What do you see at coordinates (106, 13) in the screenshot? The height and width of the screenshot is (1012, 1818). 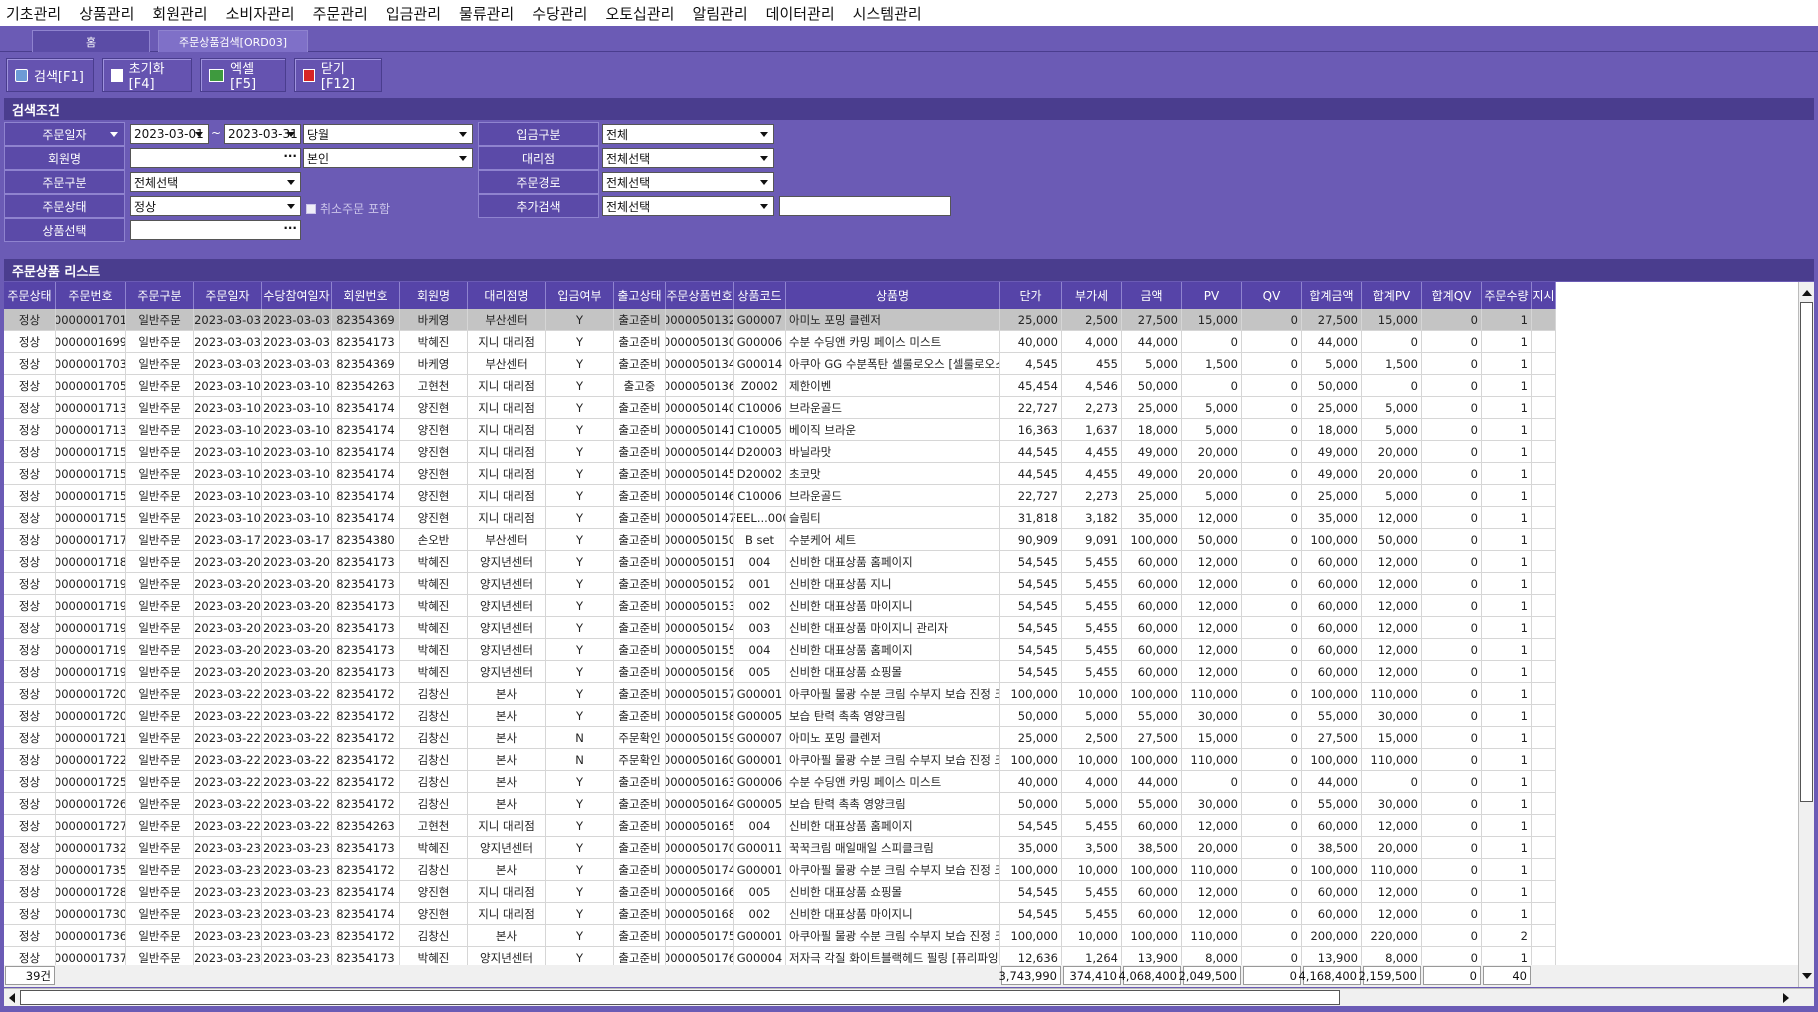 I see `menu-item: 상품관리` at bounding box center [106, 13].